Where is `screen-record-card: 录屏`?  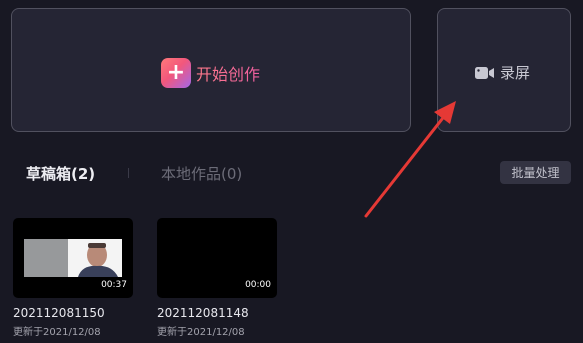
screen-record-card: 录屏 is located at coordinates (504, 70).